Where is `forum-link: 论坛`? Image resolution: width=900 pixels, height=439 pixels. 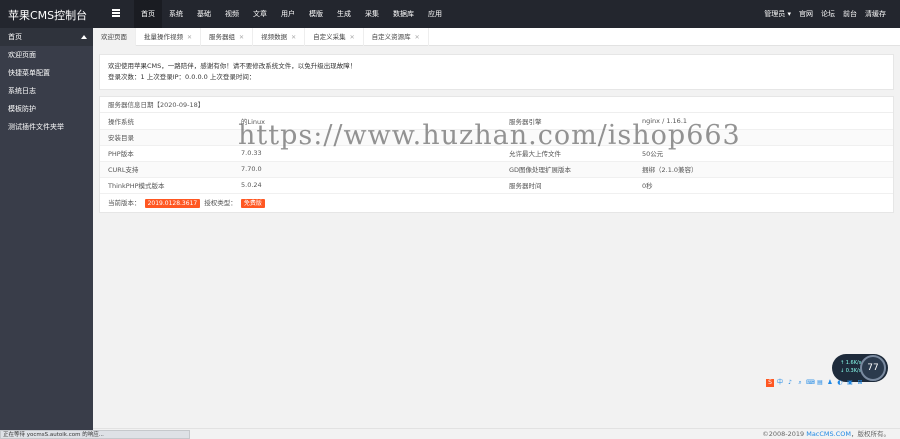
forum-link: 论坛 is located at coordinates (828, 14).